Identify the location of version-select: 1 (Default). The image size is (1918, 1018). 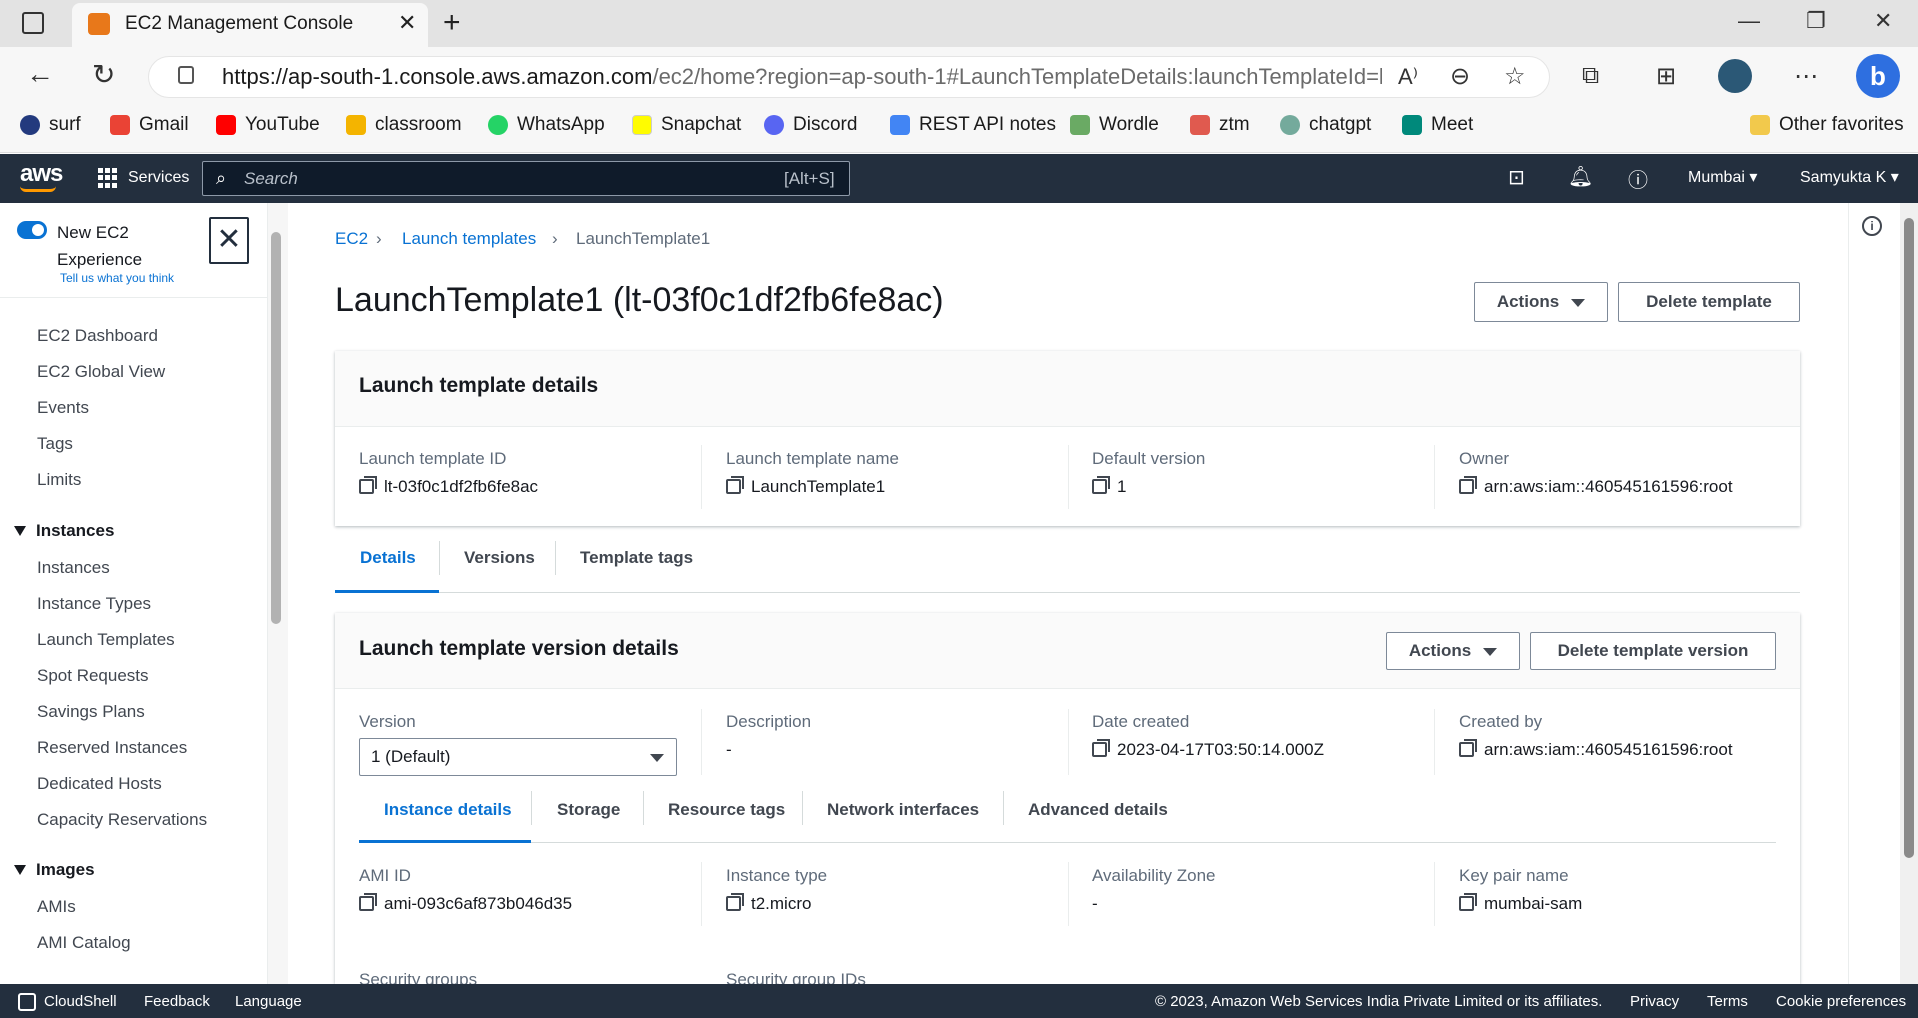
(518, 757).